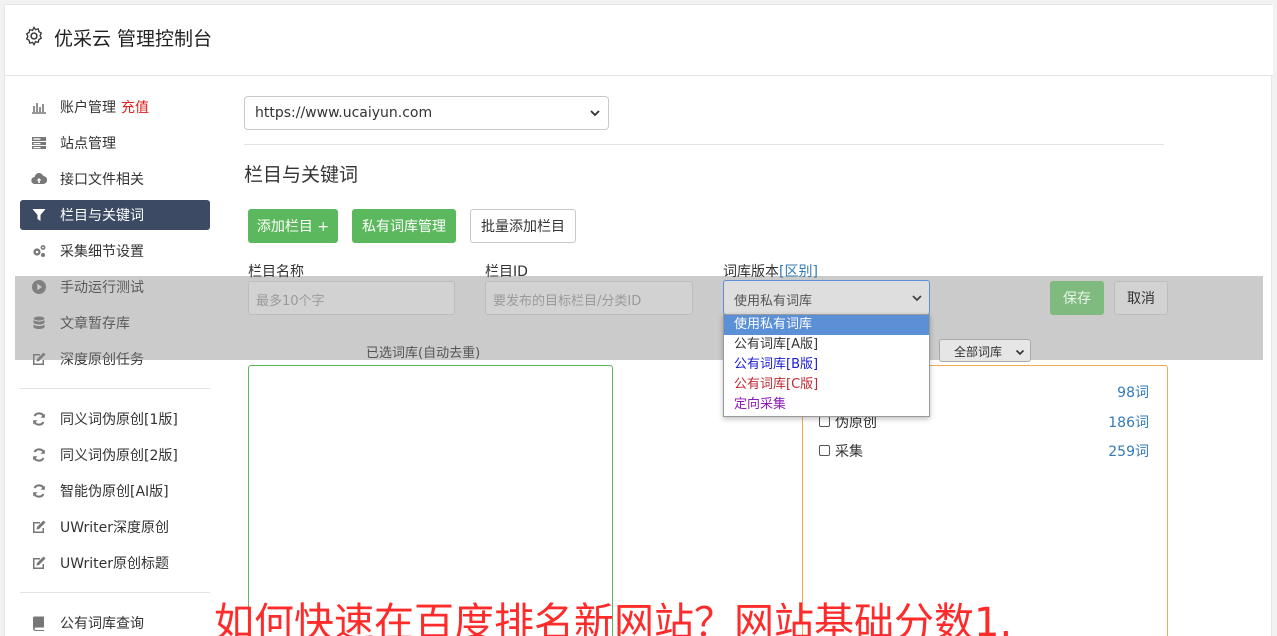 This screenshot has height=636, width=1277. I want to click on save-button: 保存, so click(1077, 298).